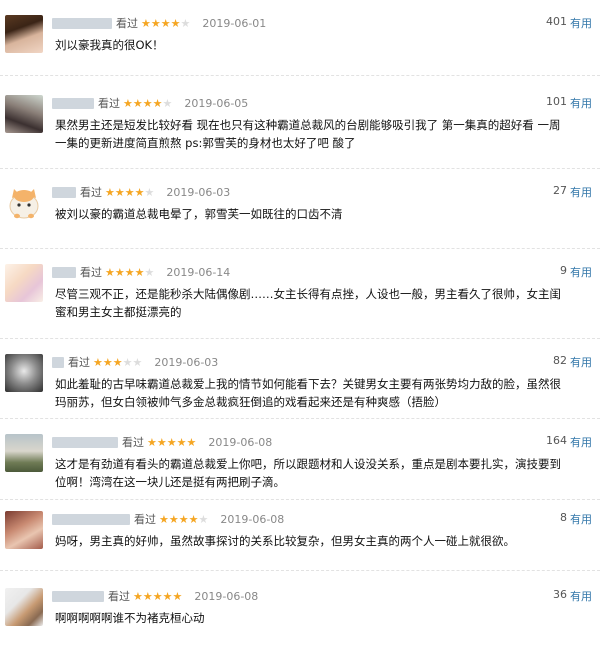 Image resolution: width=600 pixels, height=647 pixels. I want to click on review-text: 妈呀，男主真的好帅，虽然故事探讨的关系比较复杂，但男女主真的两个人一碰上就很欲。, so click(285, 541).